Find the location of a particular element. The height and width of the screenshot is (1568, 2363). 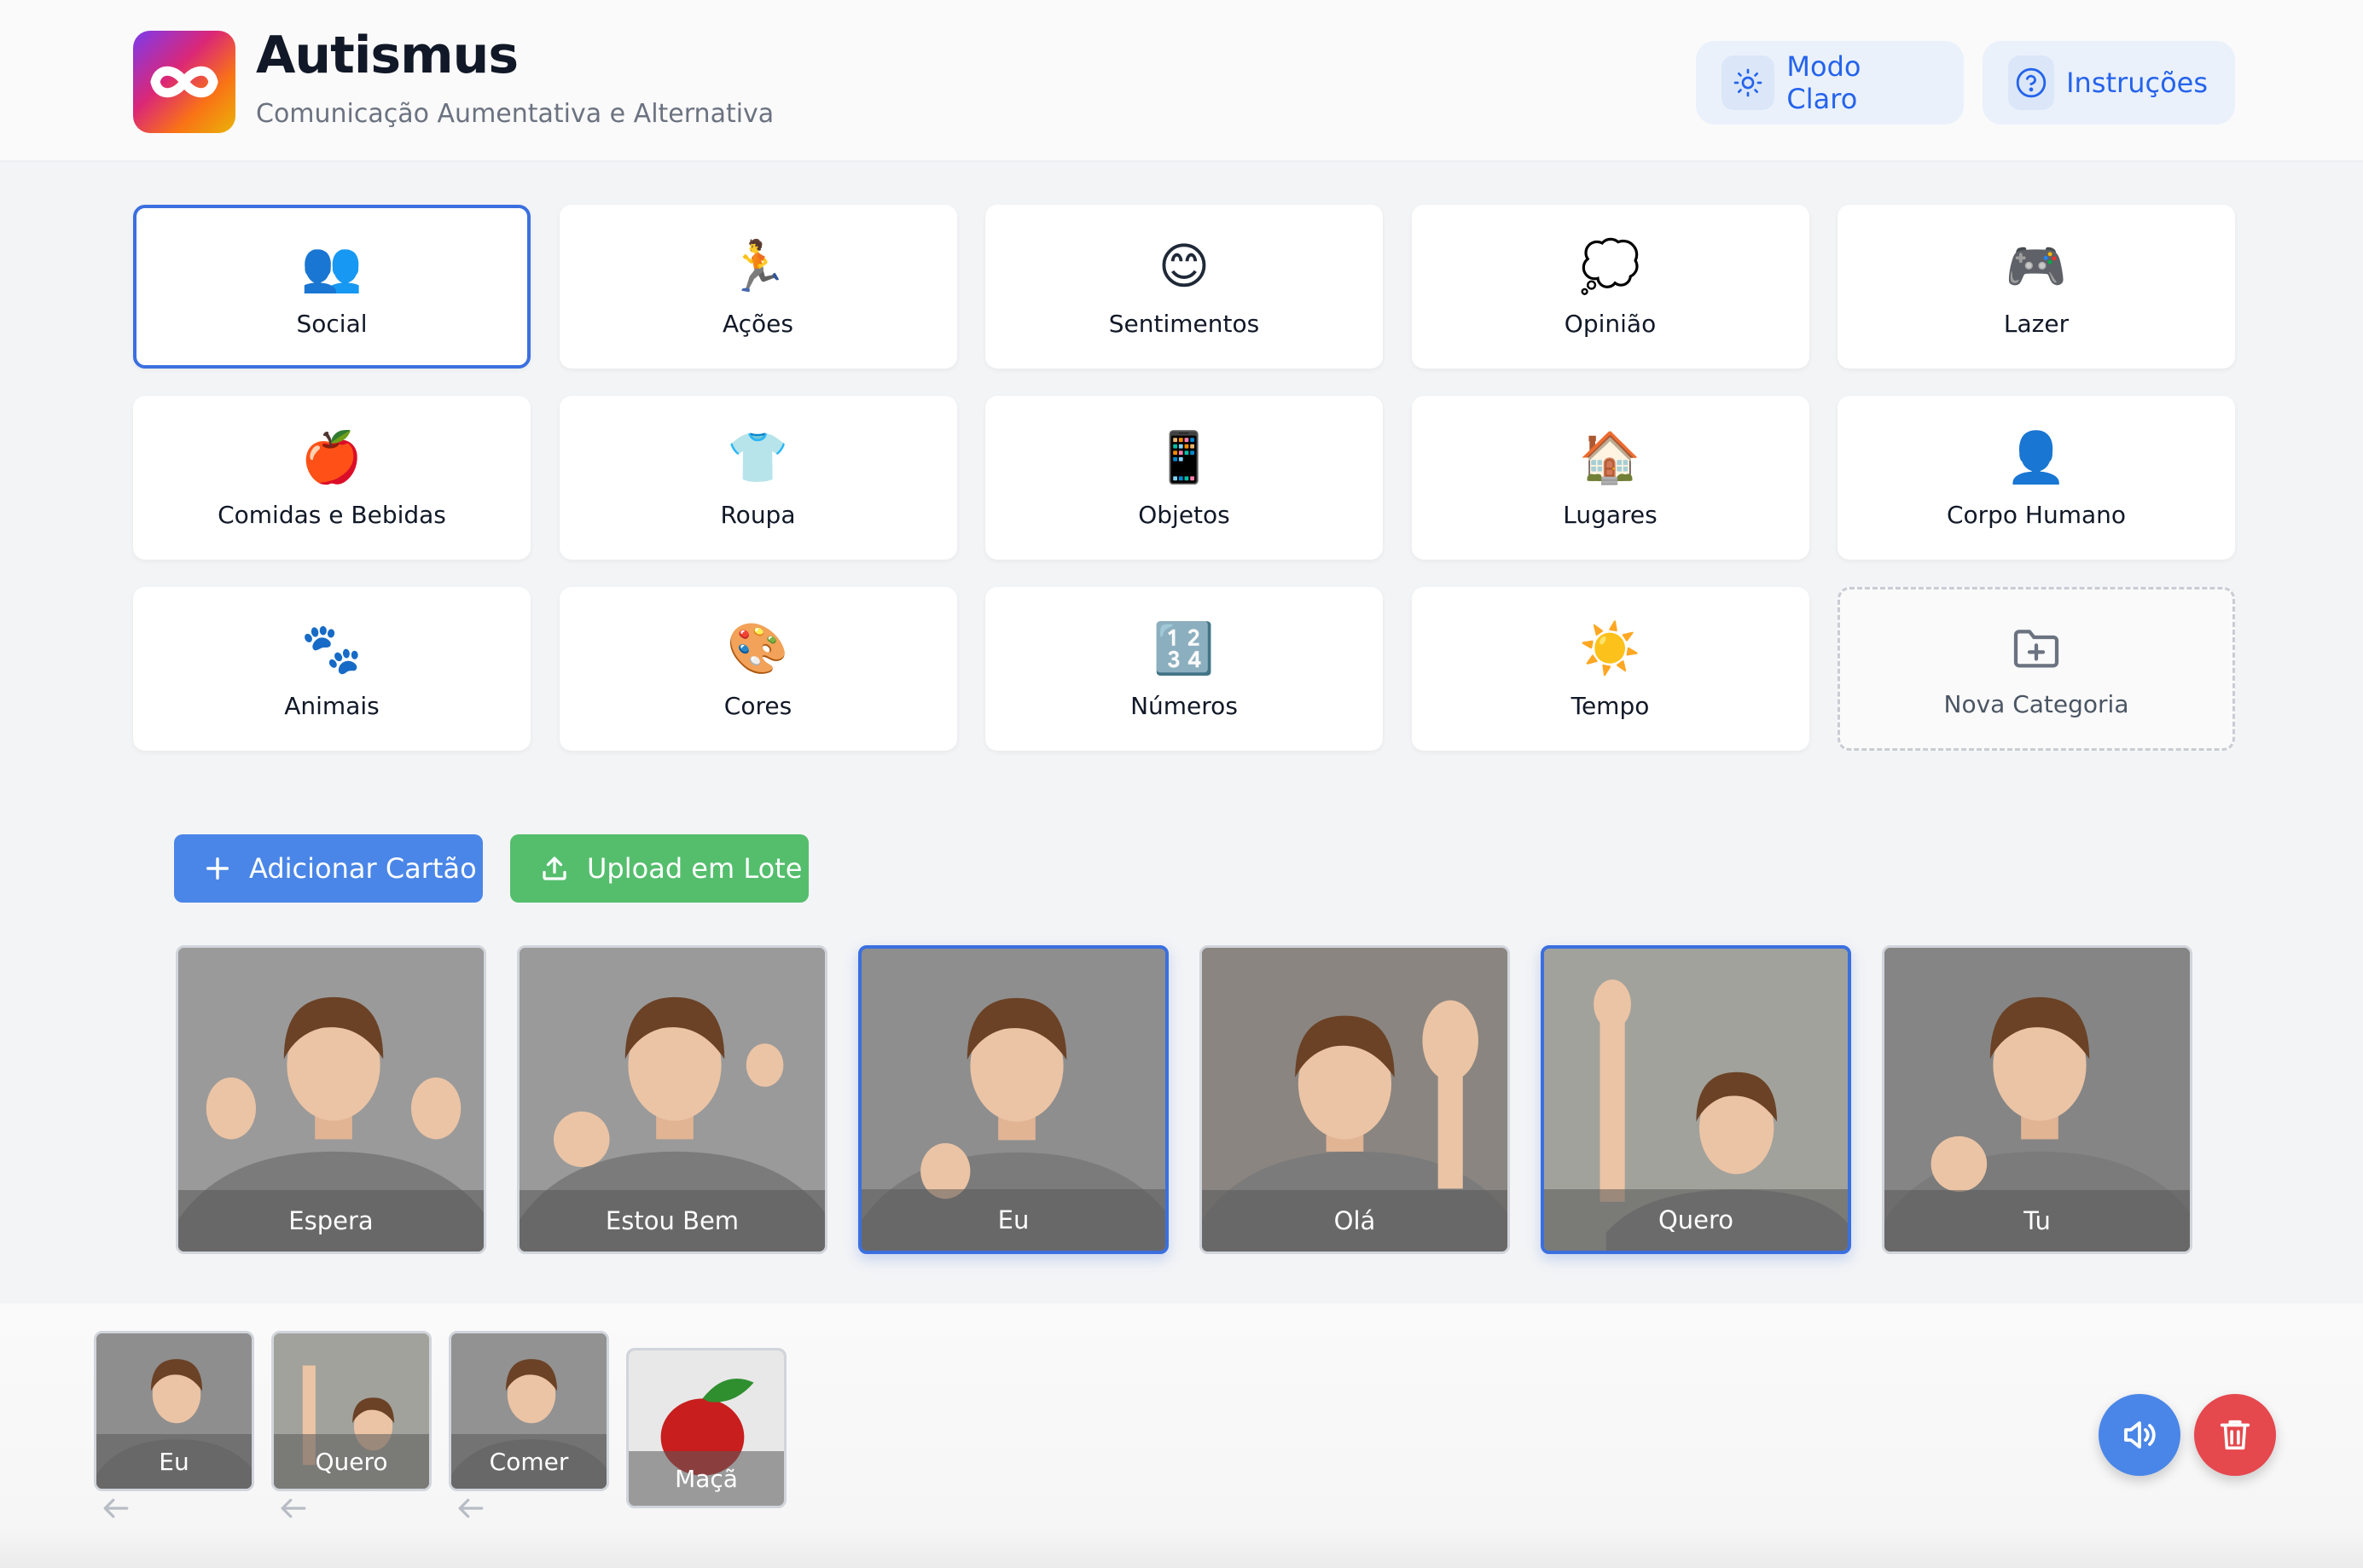

sun-icon: ☀️ is located at coordinates (1610, 647).